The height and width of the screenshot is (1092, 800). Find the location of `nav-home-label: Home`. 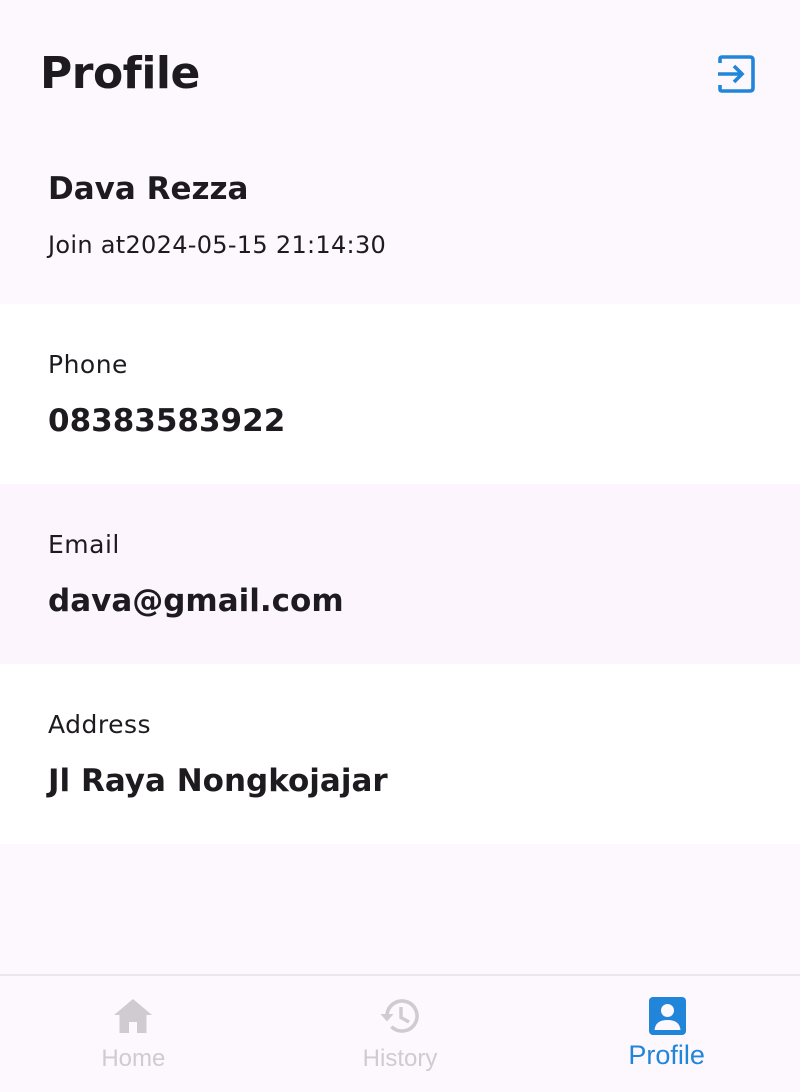

nav-home-label: Home is located at coordinates (133, 1058).